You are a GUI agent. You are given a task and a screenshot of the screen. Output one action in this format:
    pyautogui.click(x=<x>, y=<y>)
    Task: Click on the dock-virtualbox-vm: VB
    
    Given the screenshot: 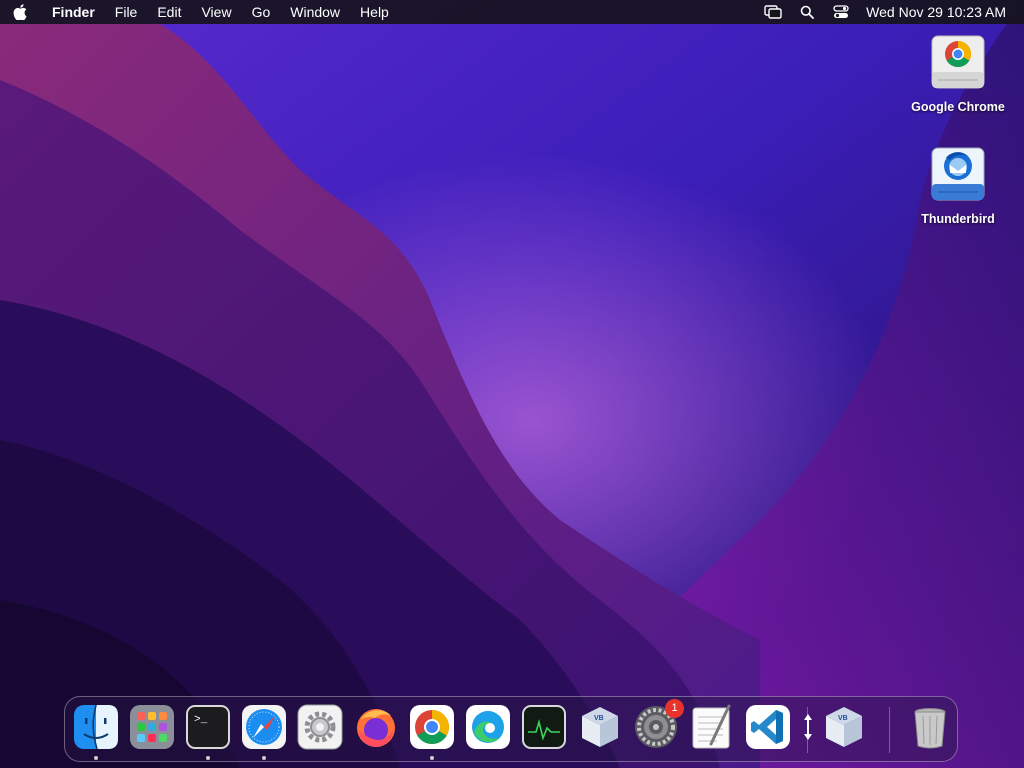 What is the action you would take?
    pyautogui.click(x=844, y=727)
    